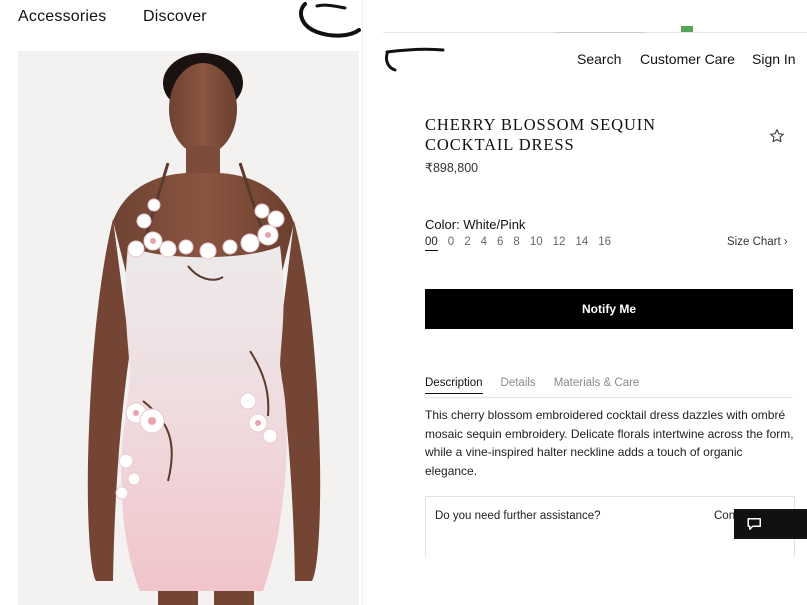 Image resolution: width=807 pixels, height=605 pixels. What do you see at coordinates (452, 168) in the screenshot?
I see `product-price: ₹898,800` at bounding box center [452, 168].